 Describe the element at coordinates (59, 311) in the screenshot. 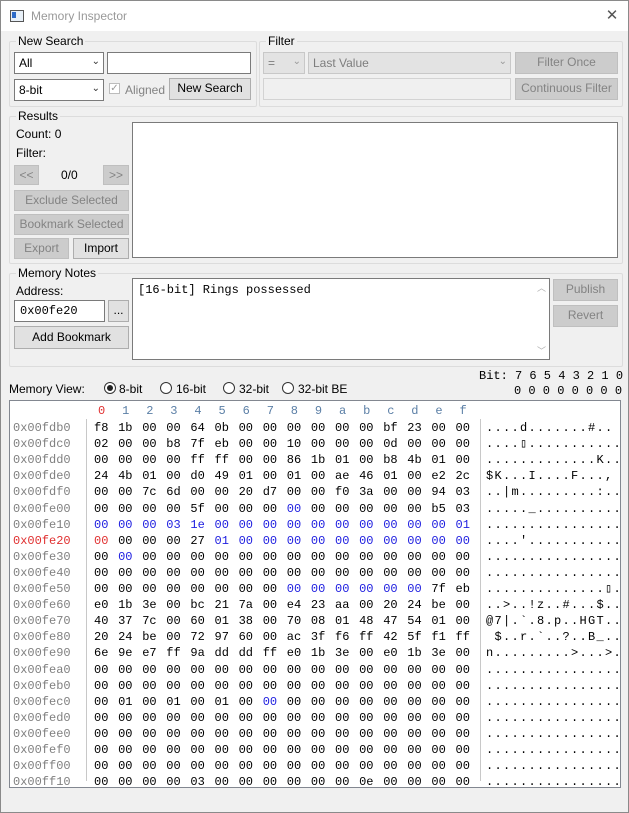

I see `address-input: 0x00fe20` at that location.